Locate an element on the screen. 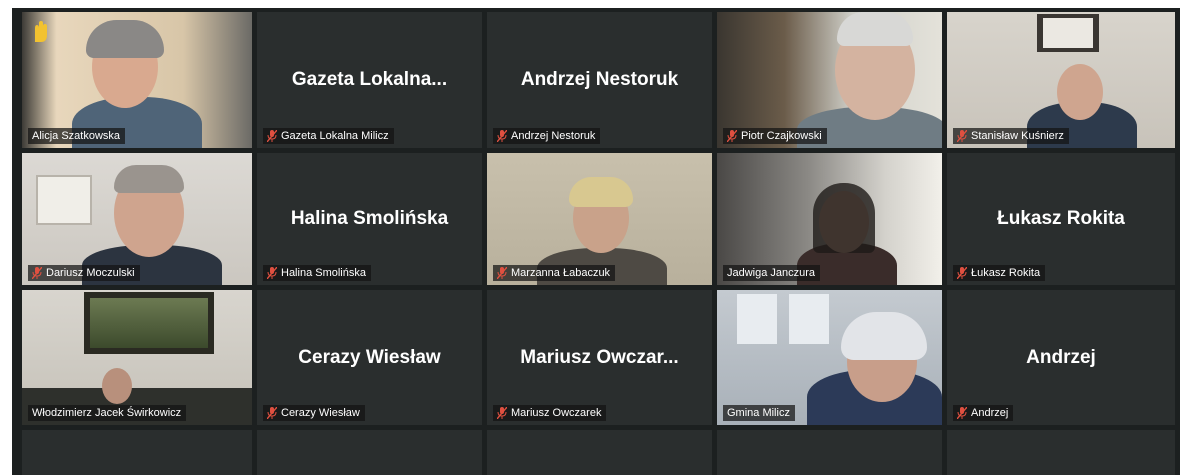 This screenshot has height=475, width=1186. participant-name-label: Halina Smolińska is located at coordinates (317, 273).